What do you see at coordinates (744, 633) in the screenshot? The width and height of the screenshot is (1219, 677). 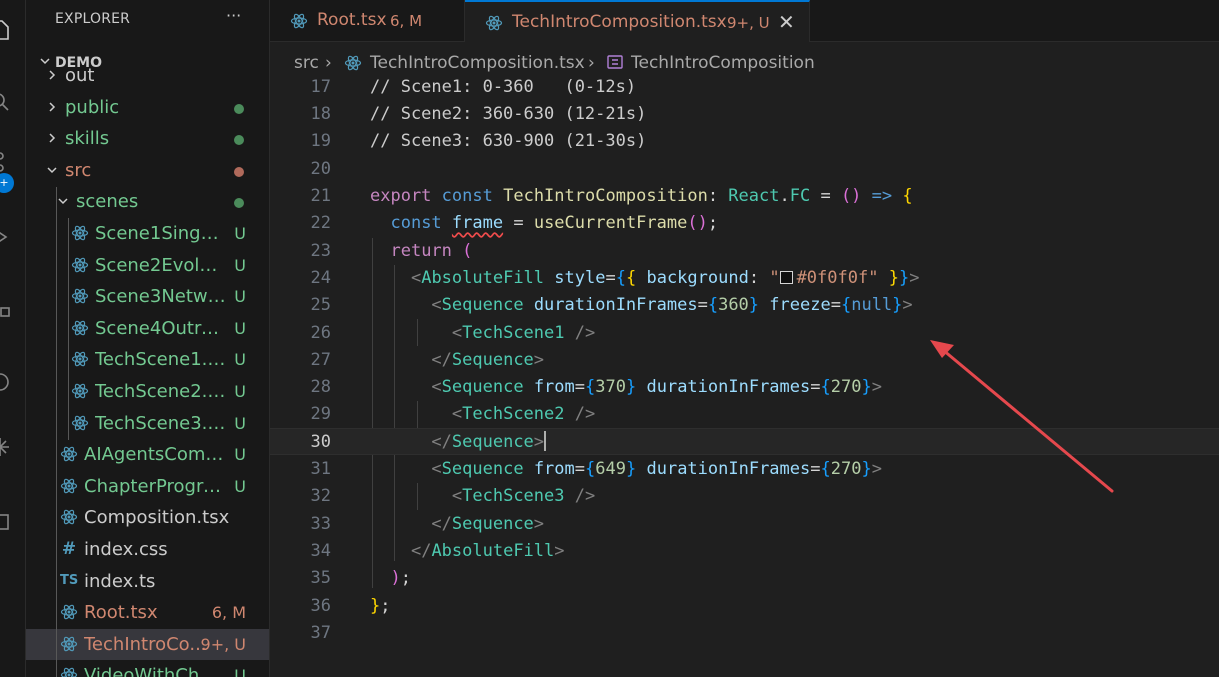 I see `code-line: 37` at bounding box center [744, 633].